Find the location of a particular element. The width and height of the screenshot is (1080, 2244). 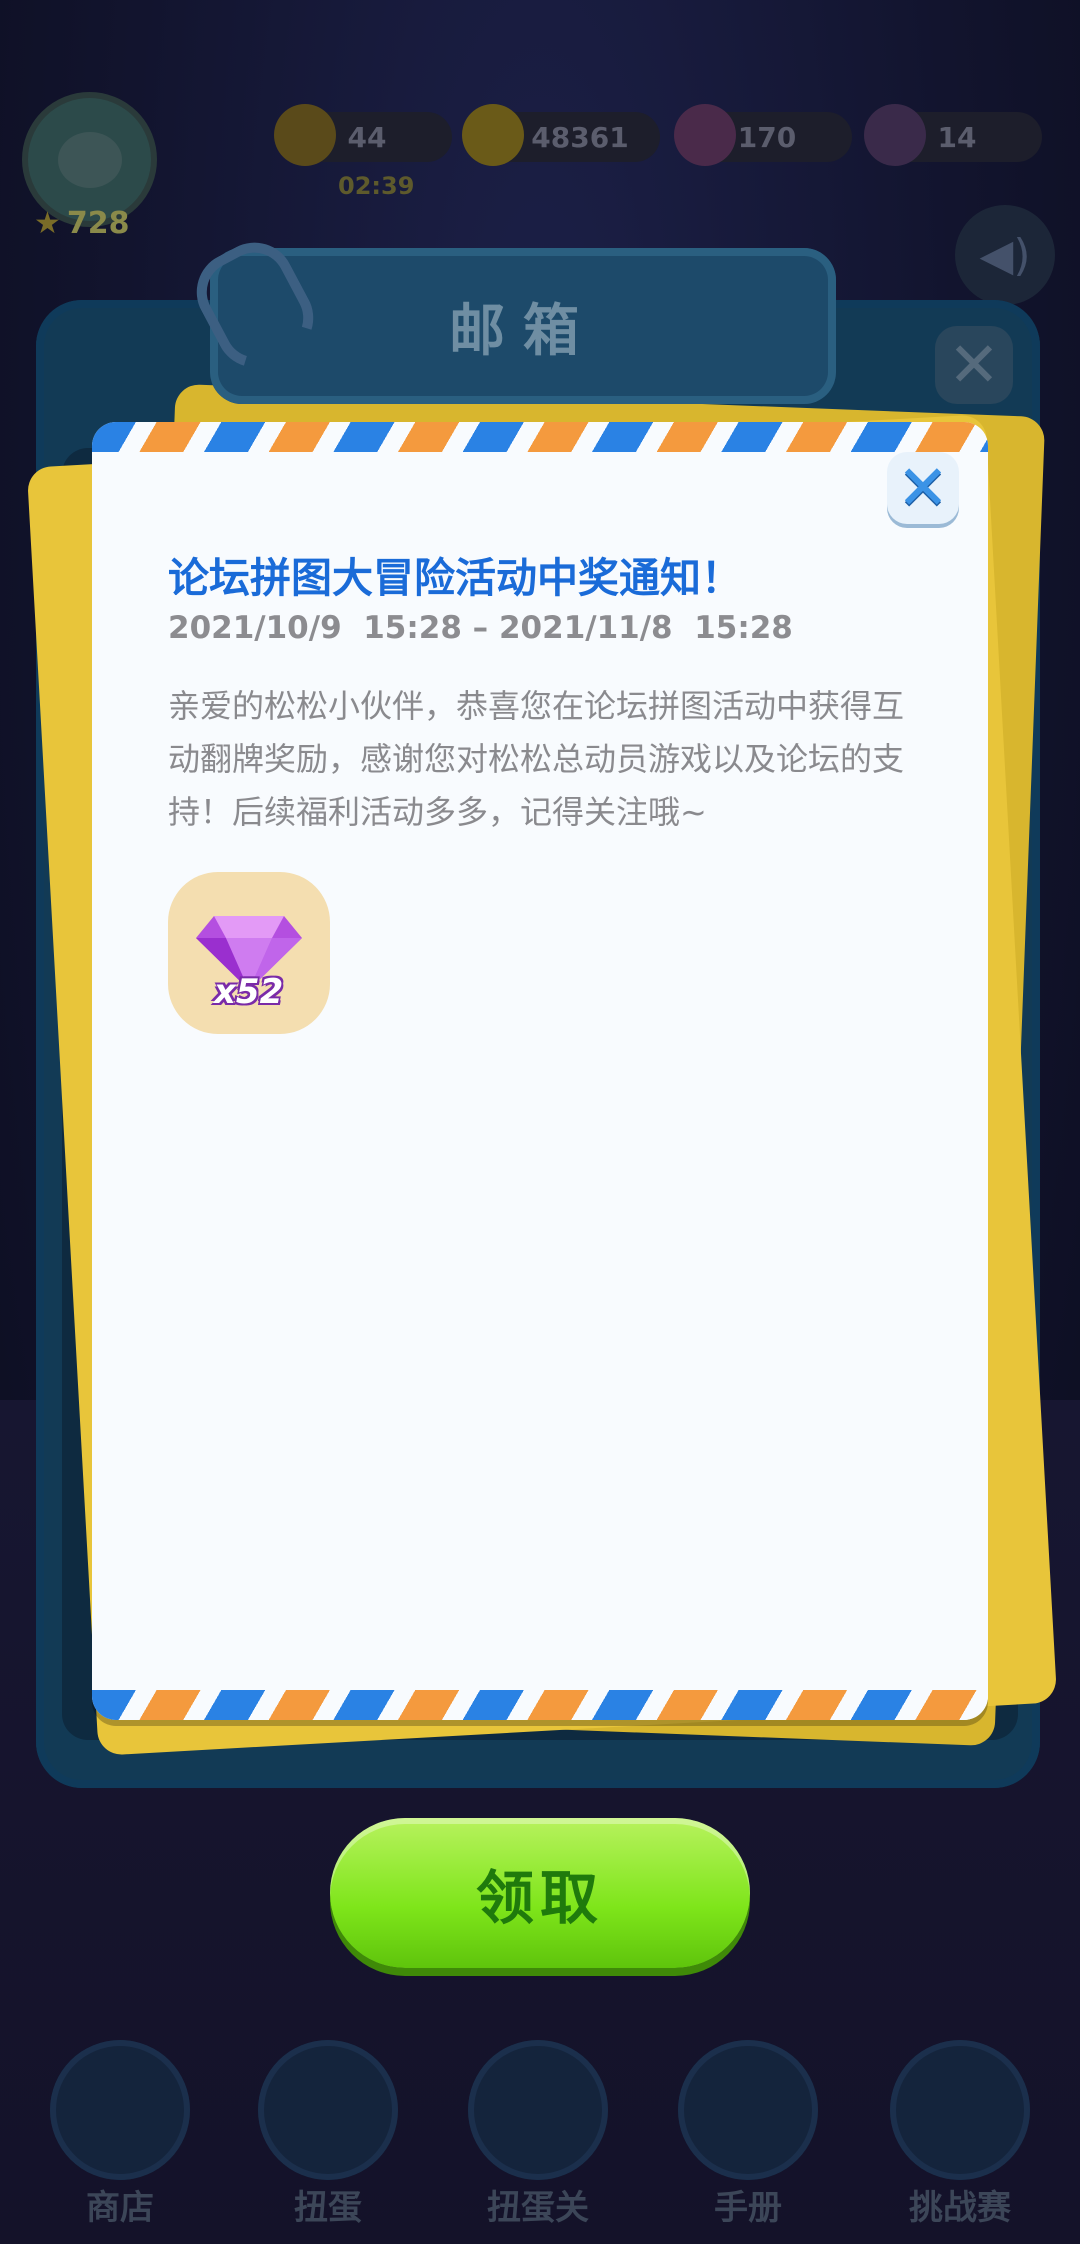

gacha-icon is located at coordinates (328, 2110).